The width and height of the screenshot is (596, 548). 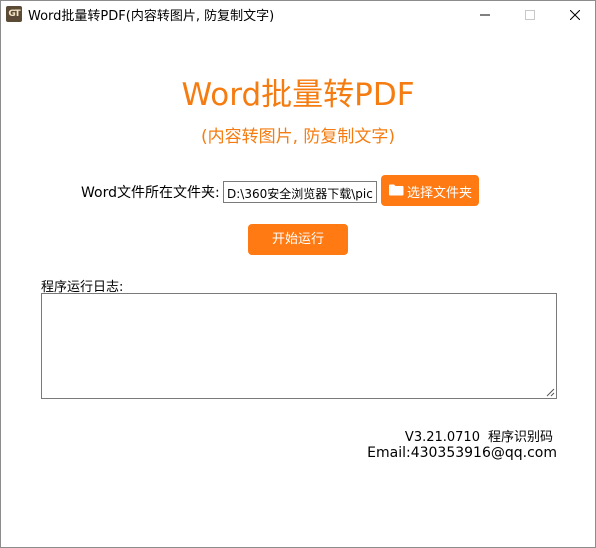 I want to click on page-title: Word批量转PDF, so click(x=298, y=95).